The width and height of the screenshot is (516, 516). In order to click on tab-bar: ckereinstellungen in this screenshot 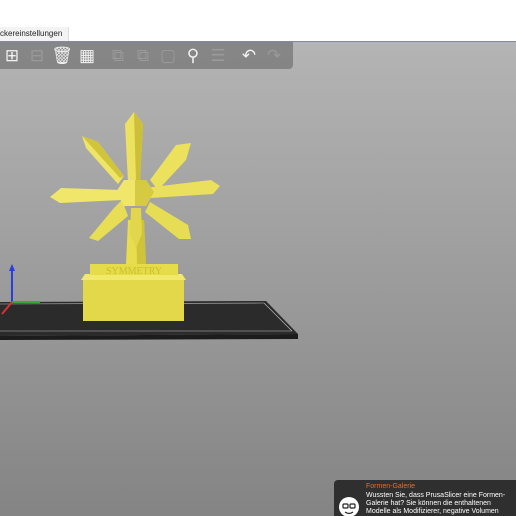, I will do `click(258, 34)`.